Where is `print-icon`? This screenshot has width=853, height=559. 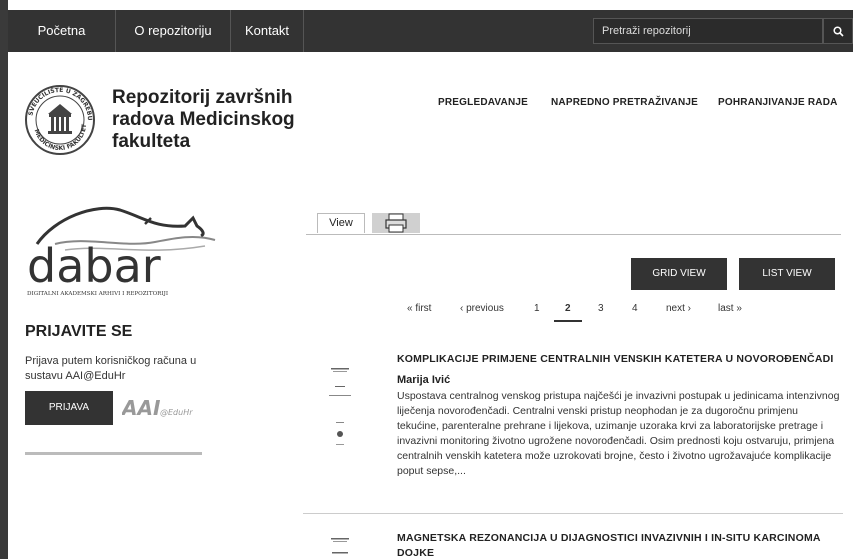 print-icon is located at coordinates (396, 223).